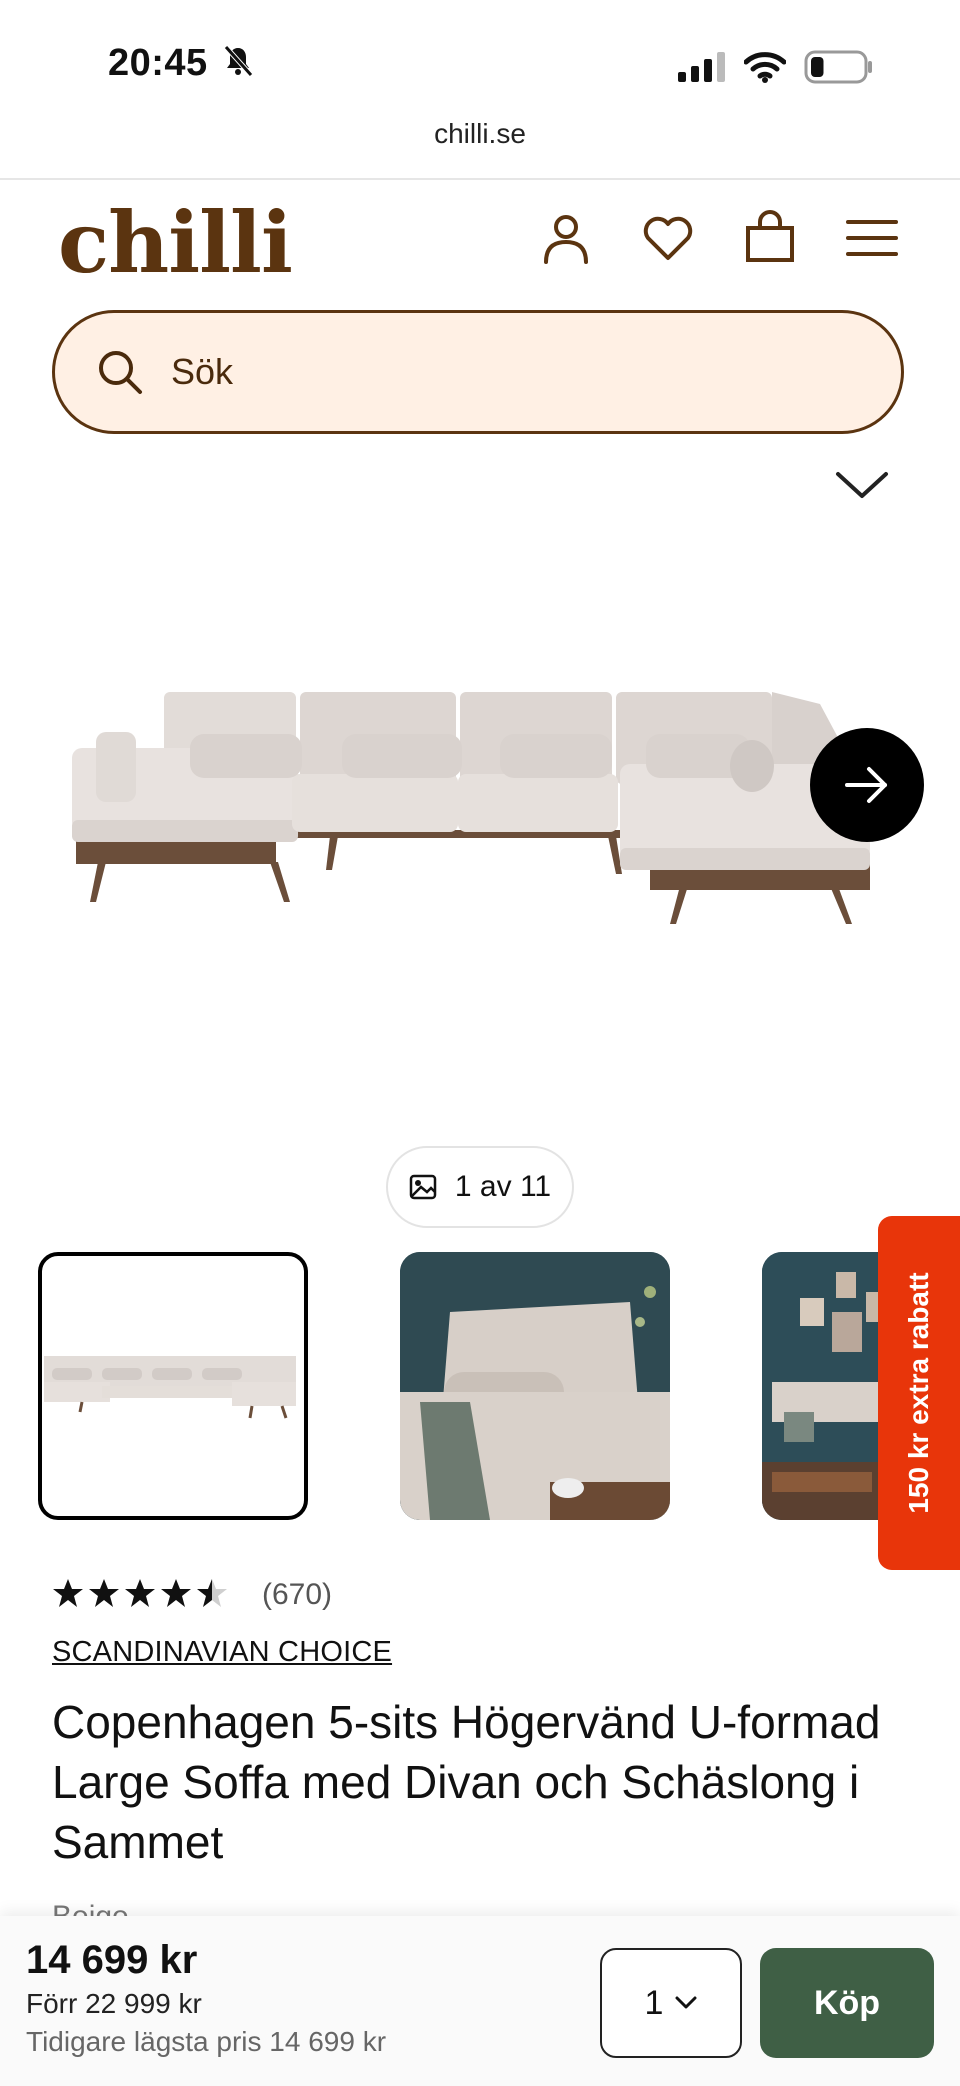  I want to click on url-bar: chilli.se, so click(480, 134).